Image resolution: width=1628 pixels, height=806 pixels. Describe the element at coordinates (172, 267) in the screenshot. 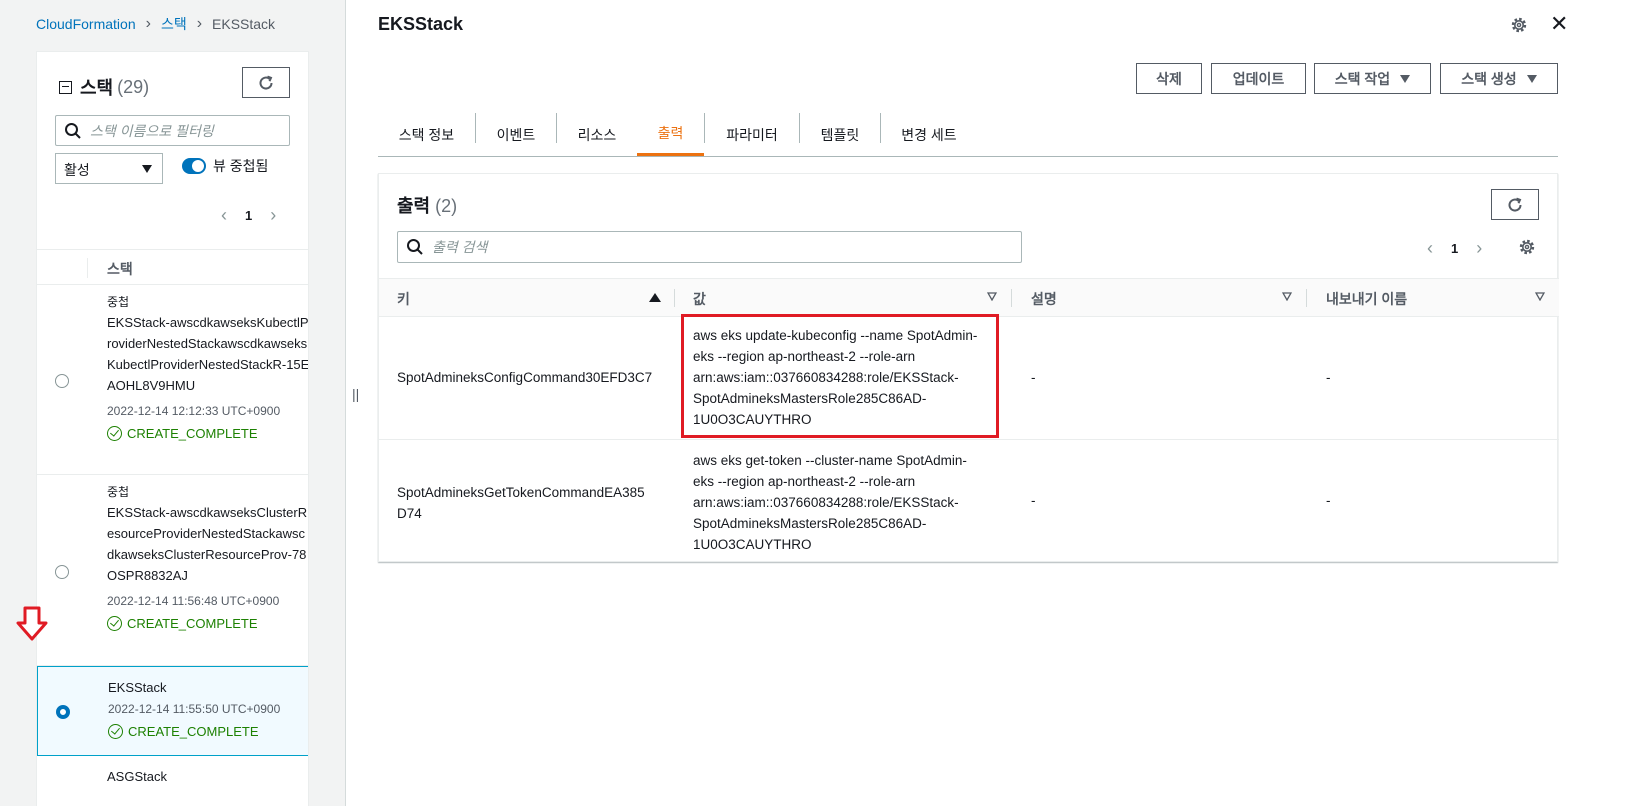

I see `stacks-column-header: 스택` at that location.